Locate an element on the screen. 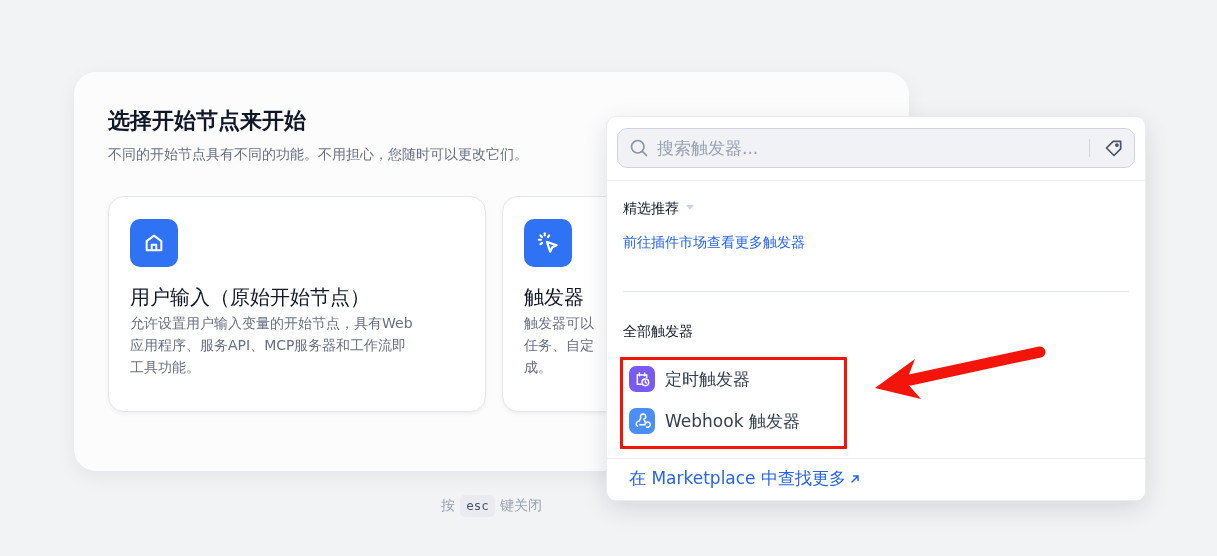 The width and height of the screenshot is (1217, 556). section-heading: 精选推荐 is located at coordinates (651, 208).